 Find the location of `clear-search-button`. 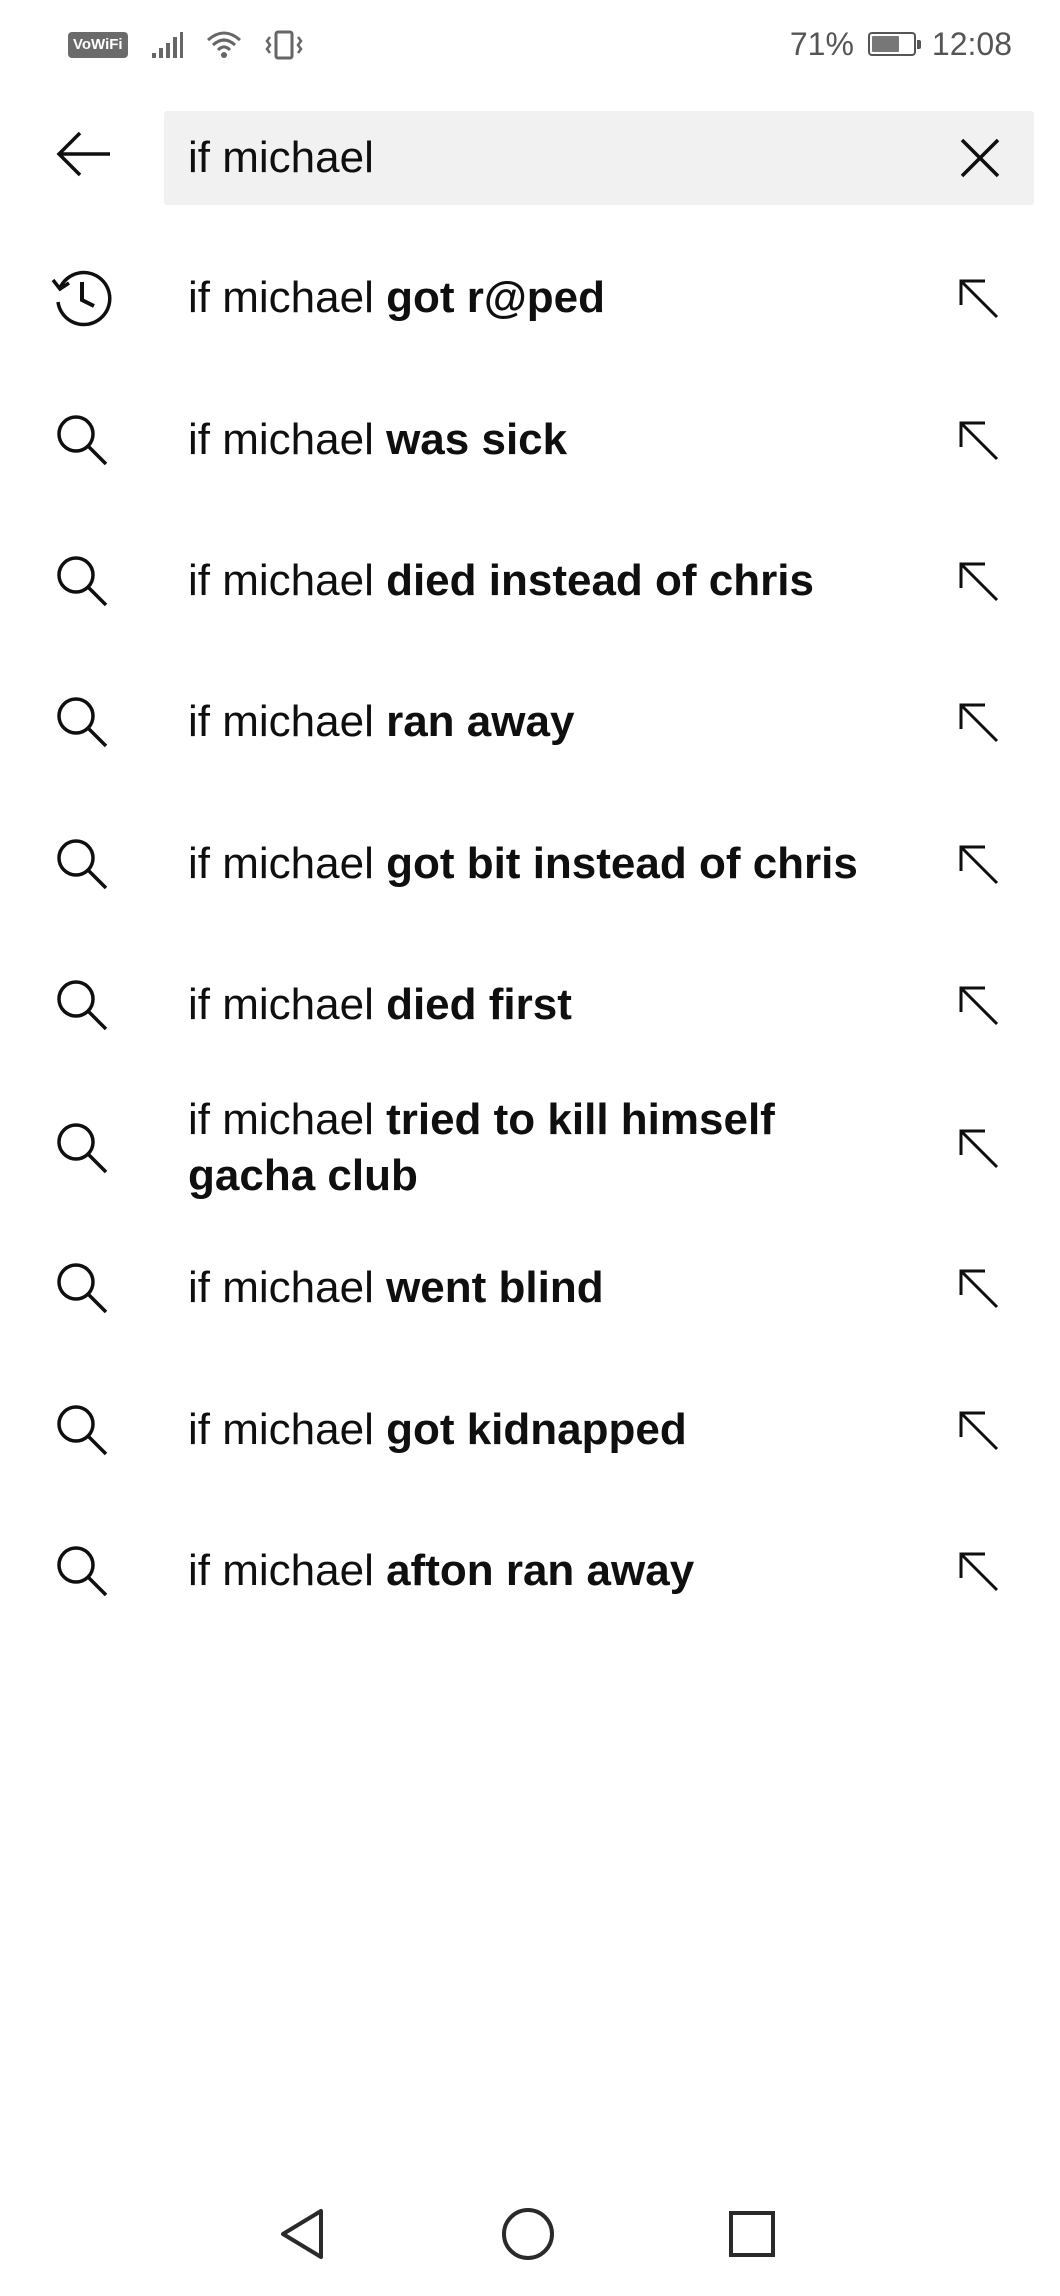

clear-search-button is located at coordinates (980, 158).